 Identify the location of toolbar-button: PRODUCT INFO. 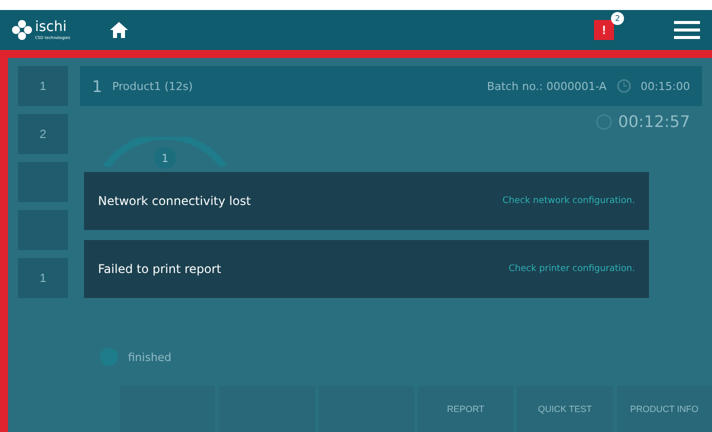
(664, 409).